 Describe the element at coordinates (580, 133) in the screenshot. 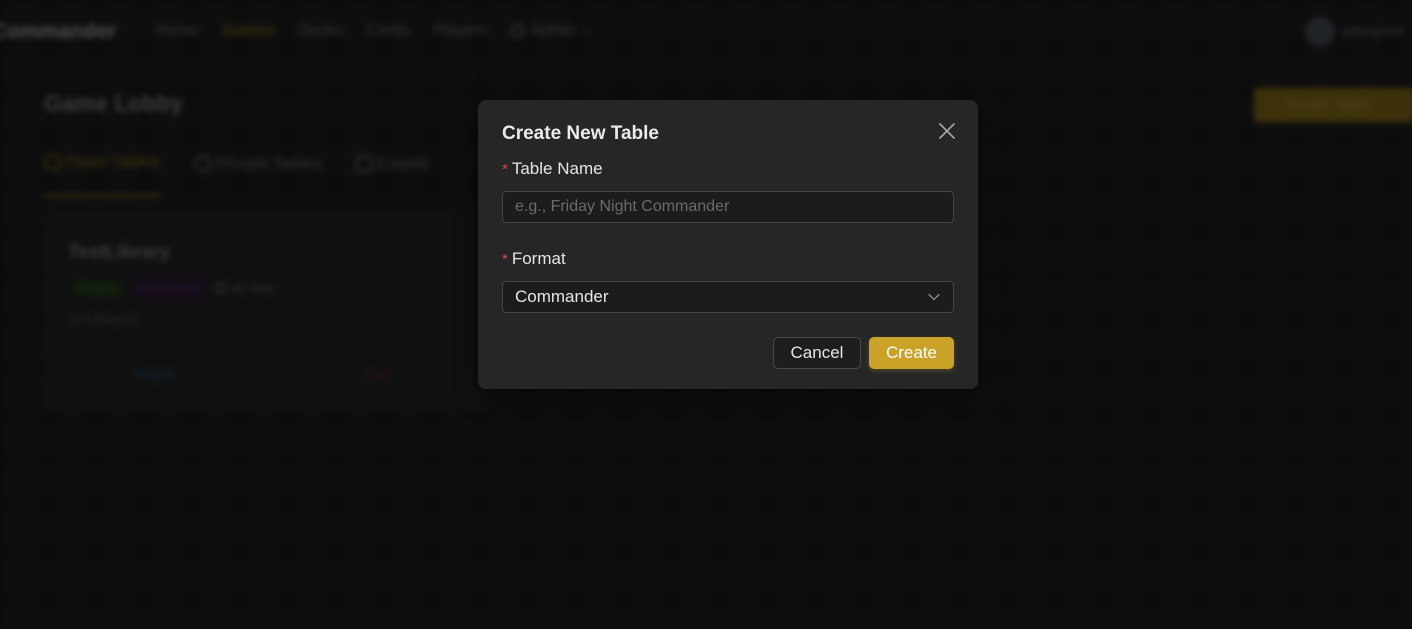

I see `modal-title: Create New Table` at that location.